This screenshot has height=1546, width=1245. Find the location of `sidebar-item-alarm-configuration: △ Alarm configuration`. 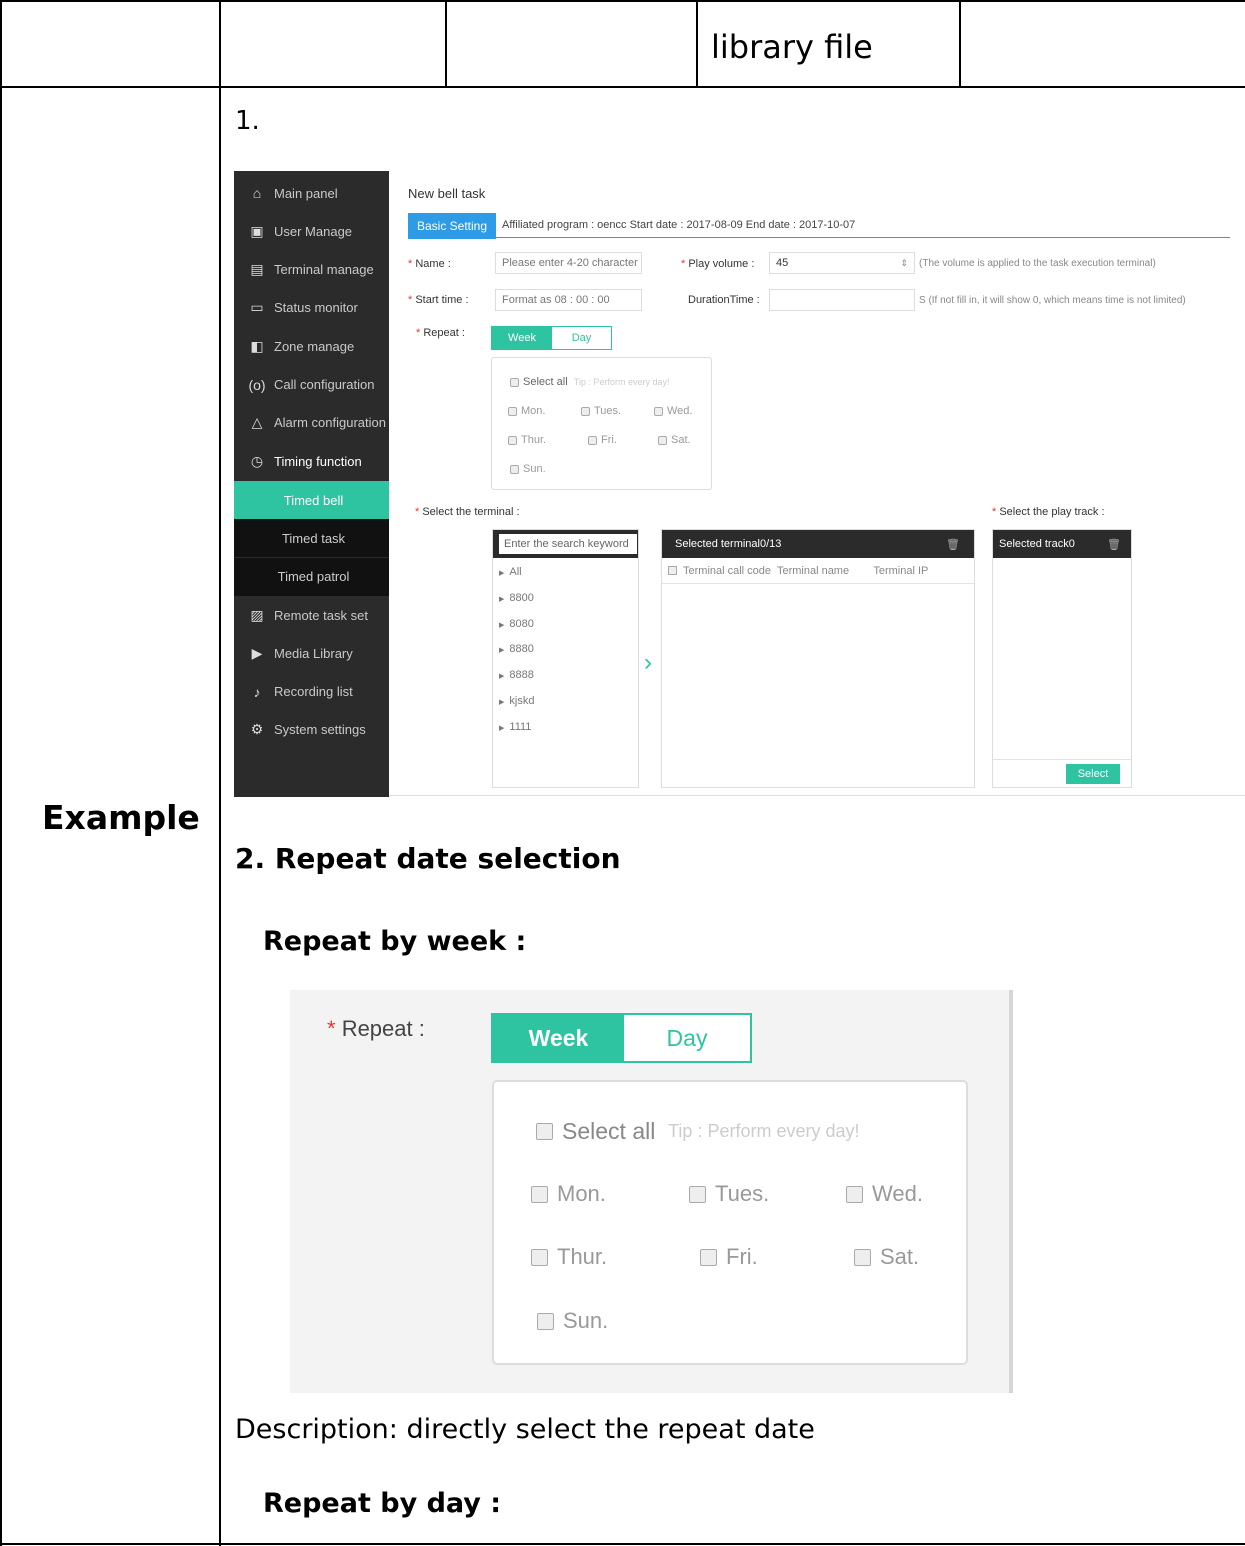

sidebar-item-alarm-configuration: △ Alarm configuration is located at coordinates (311, 423).